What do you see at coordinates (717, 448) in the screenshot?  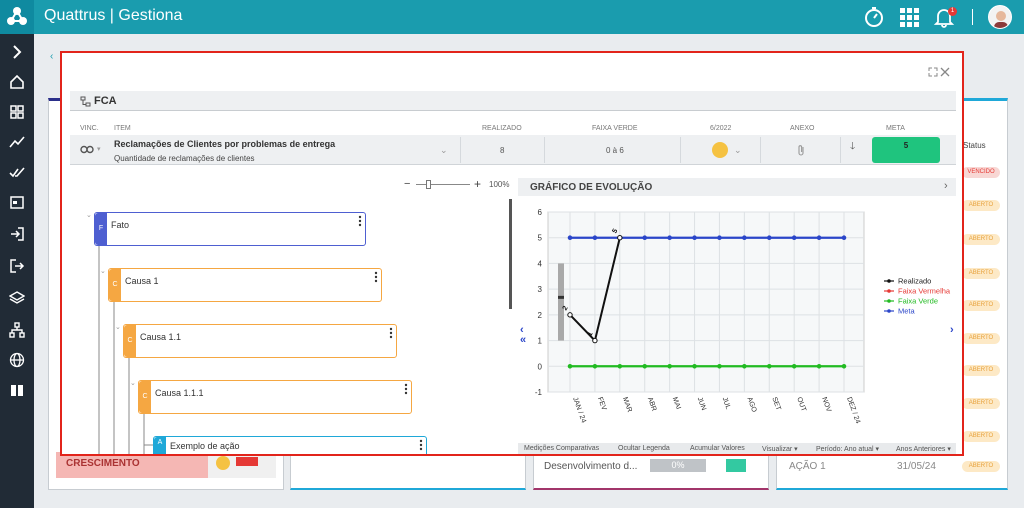 I see `accumulate-values-button: Acumular Valores` at bounding box center [717, 448].